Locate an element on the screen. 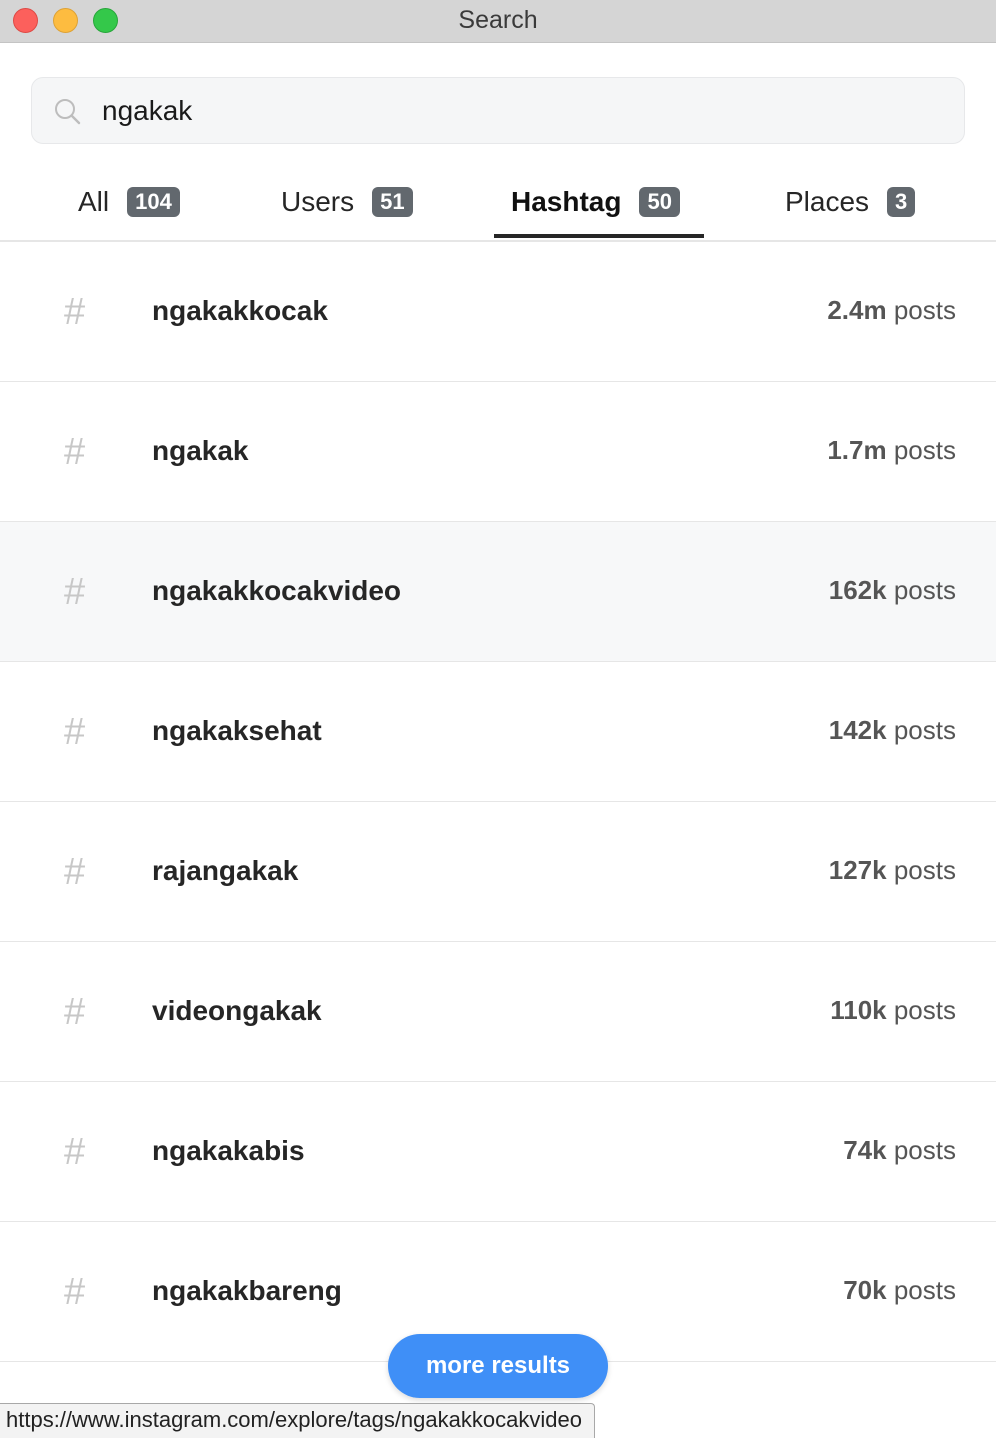 The height and width of the screenshot is (1438, 996). hashtag-name: ngakakkocakvideo is located at coordinates (277, 590).